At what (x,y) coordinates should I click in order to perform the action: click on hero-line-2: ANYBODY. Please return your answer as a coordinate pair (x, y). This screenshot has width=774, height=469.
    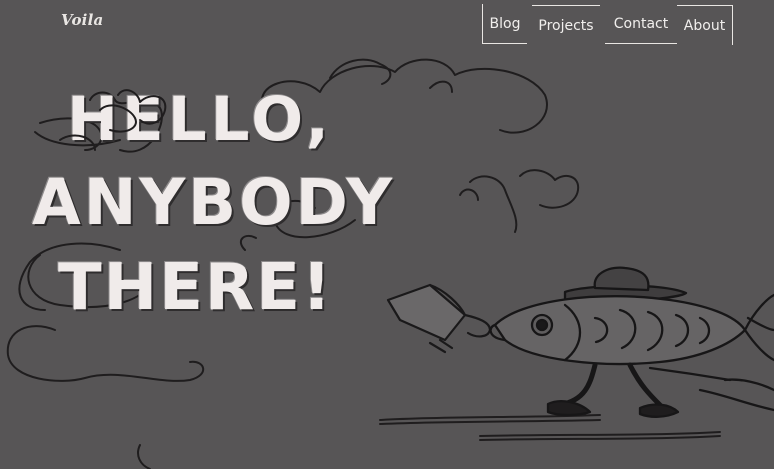
    Looking at the image, I should click on (214, 202).